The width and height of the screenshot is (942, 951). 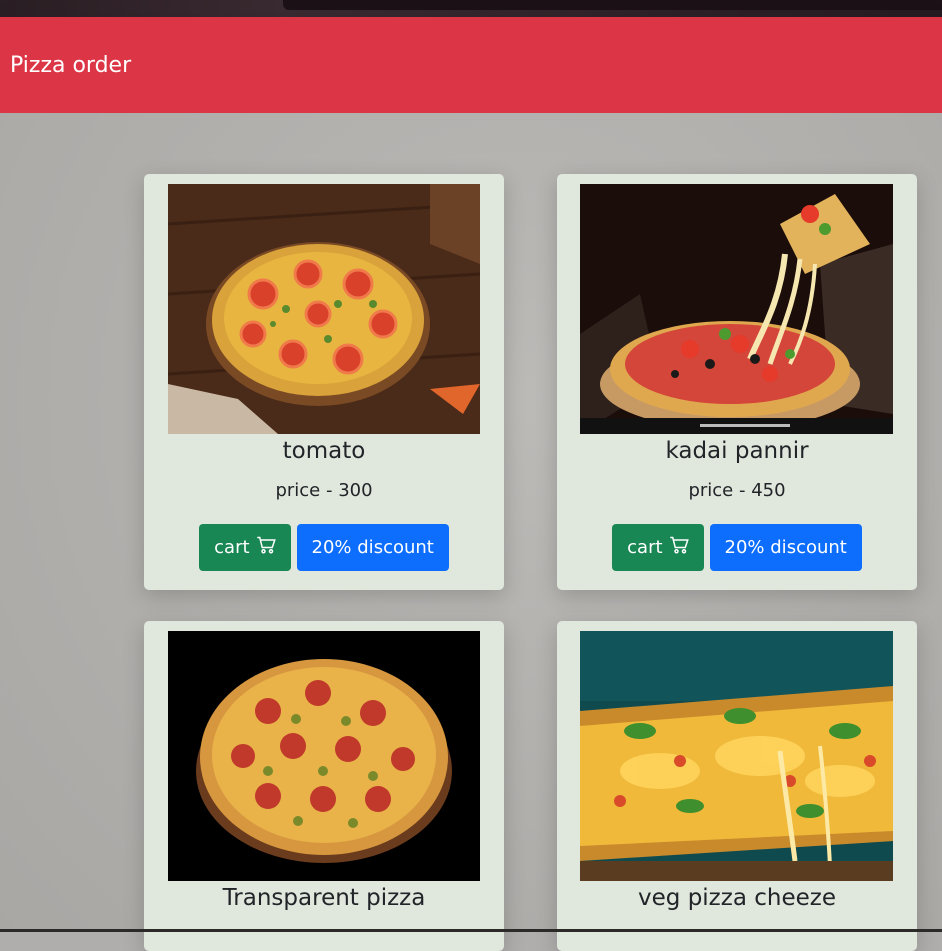 I want to click on product-image-veg-pizza-cheeze, so click(x=736, y=756).